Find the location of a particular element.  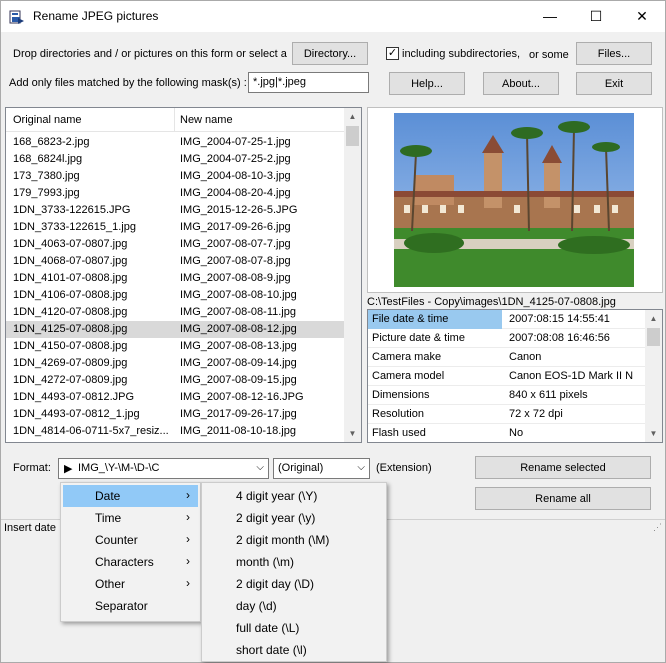

menu-item-counter: Counter › is located at coordinates (130, 540).